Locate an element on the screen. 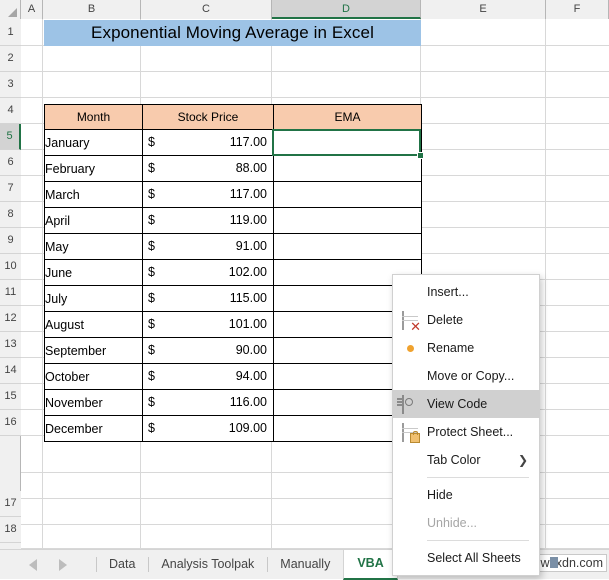 This screenshot has width=609, height=580. row-header-7: 7 is located at coordinates (10, 189).